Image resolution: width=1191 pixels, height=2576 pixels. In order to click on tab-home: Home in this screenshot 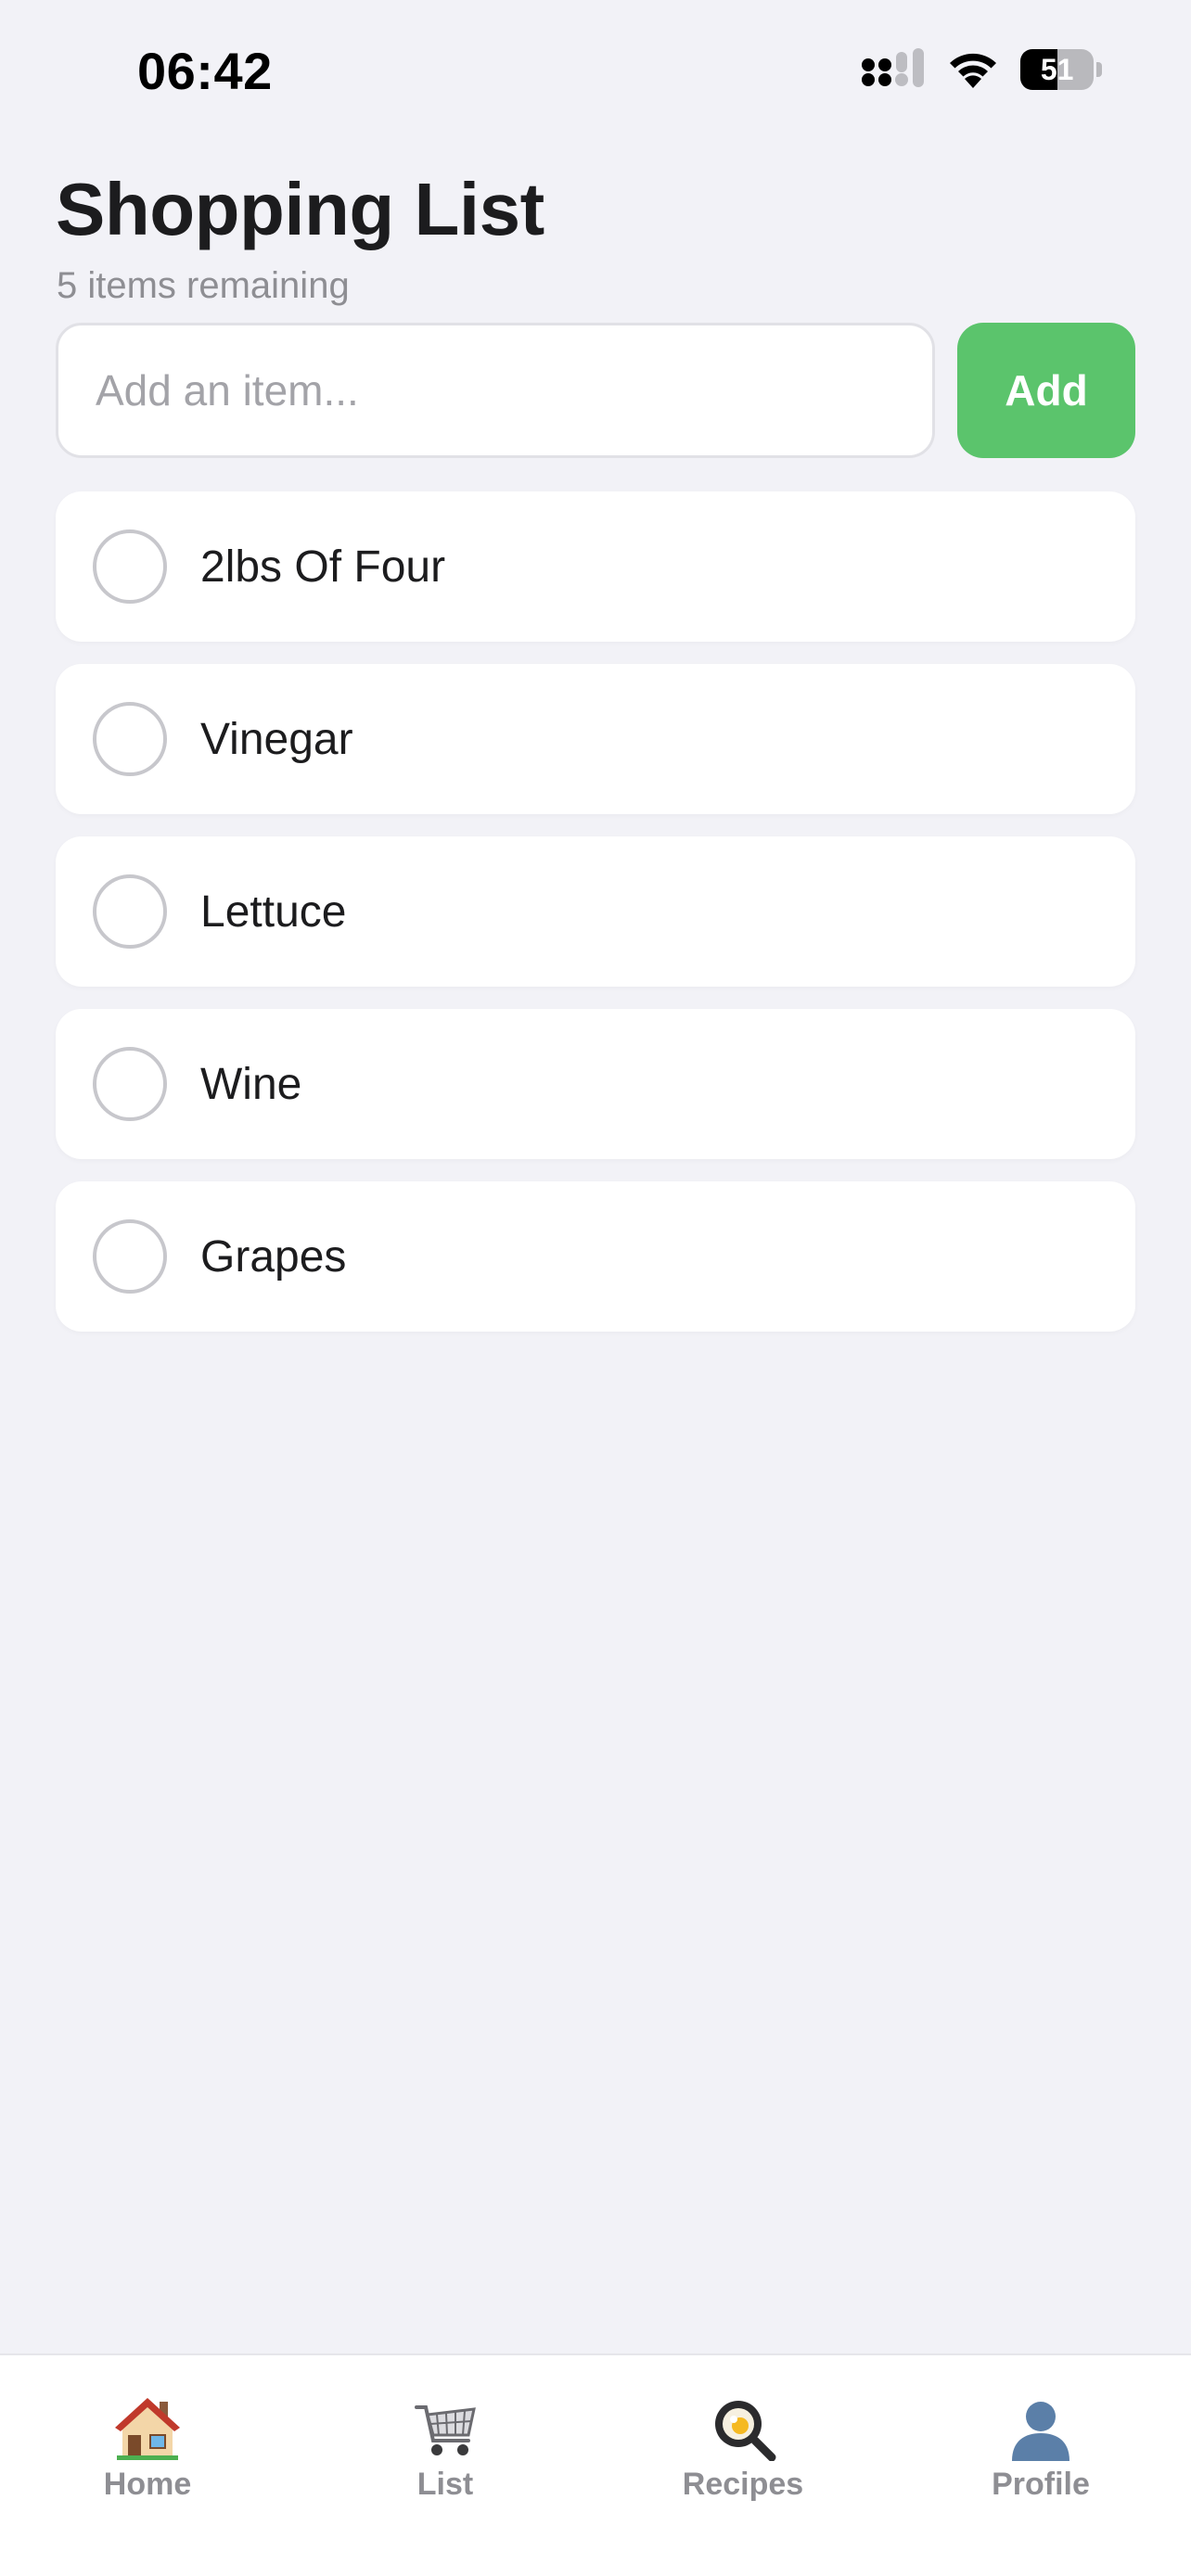, I will do `click(147, 2449)`.